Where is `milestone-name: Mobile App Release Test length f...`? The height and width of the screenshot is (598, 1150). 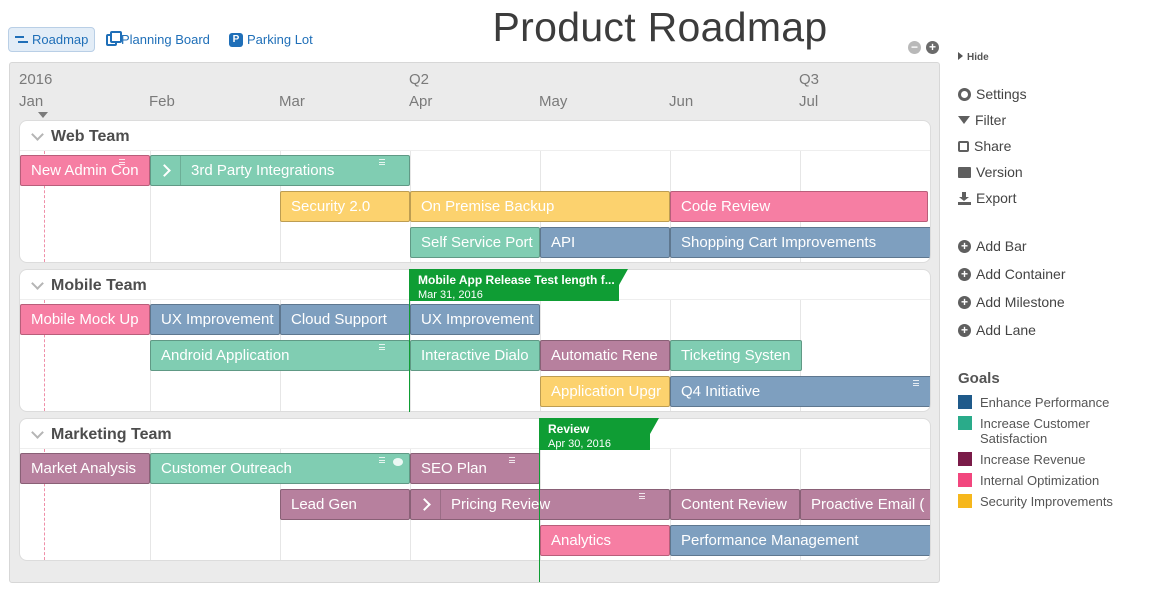 milestone-name: Mobile App Release Test length f... is located at coordinates (516, 280).